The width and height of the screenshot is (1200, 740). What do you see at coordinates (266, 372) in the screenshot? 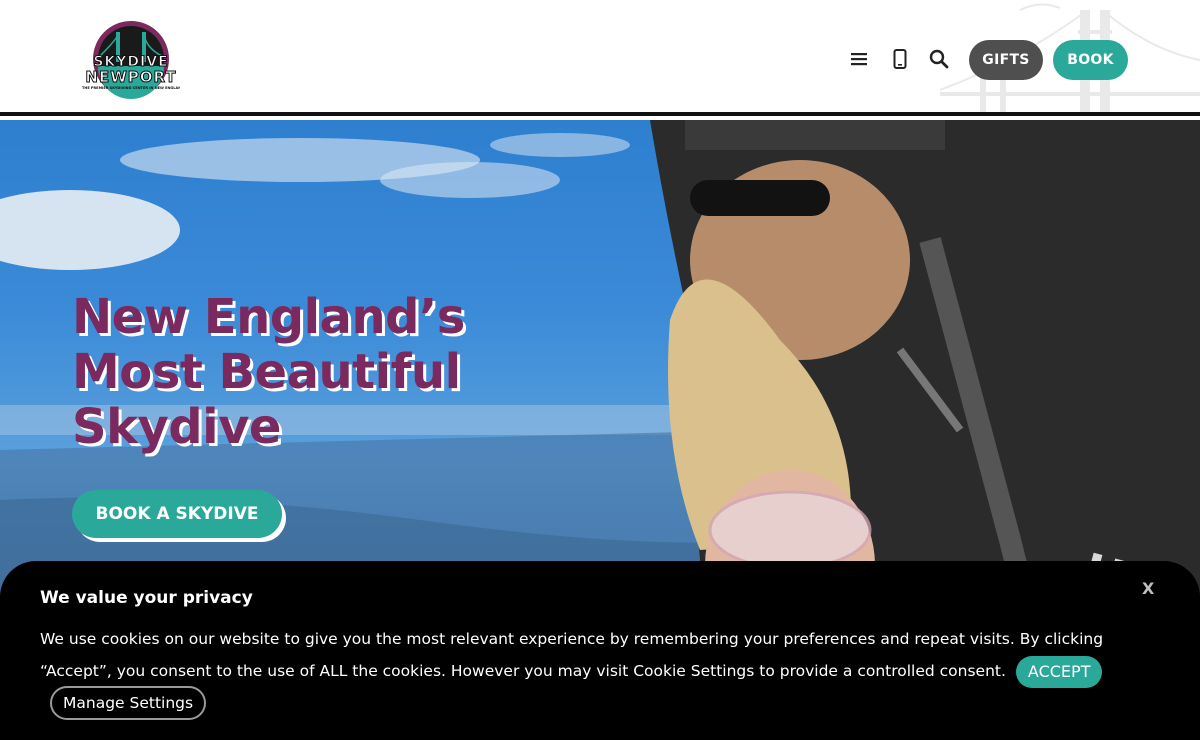
I see `hero-heading-line-2: Most Beautiful` at bounding box center [266, 372].